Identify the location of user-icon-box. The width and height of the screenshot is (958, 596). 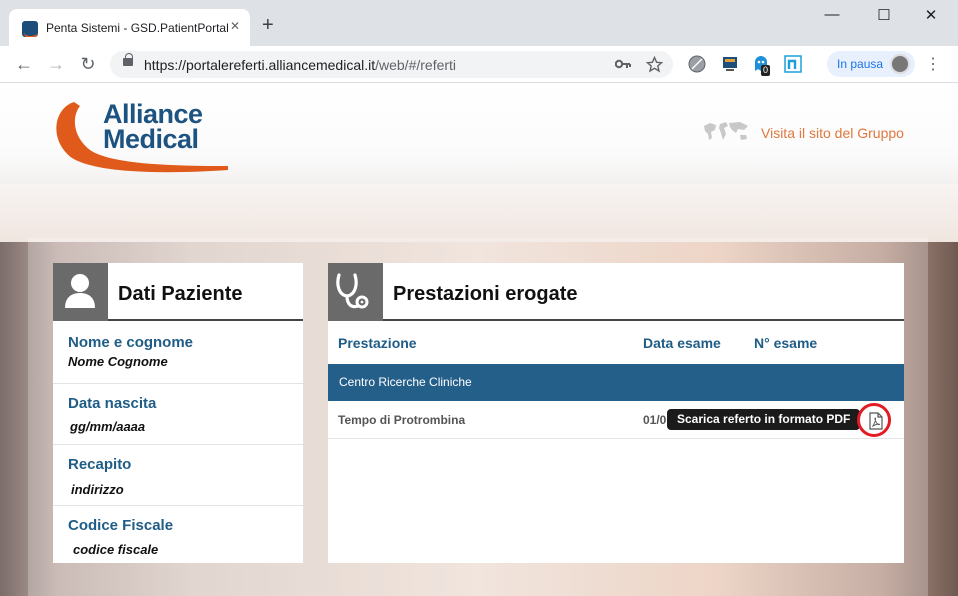
(80, 292).